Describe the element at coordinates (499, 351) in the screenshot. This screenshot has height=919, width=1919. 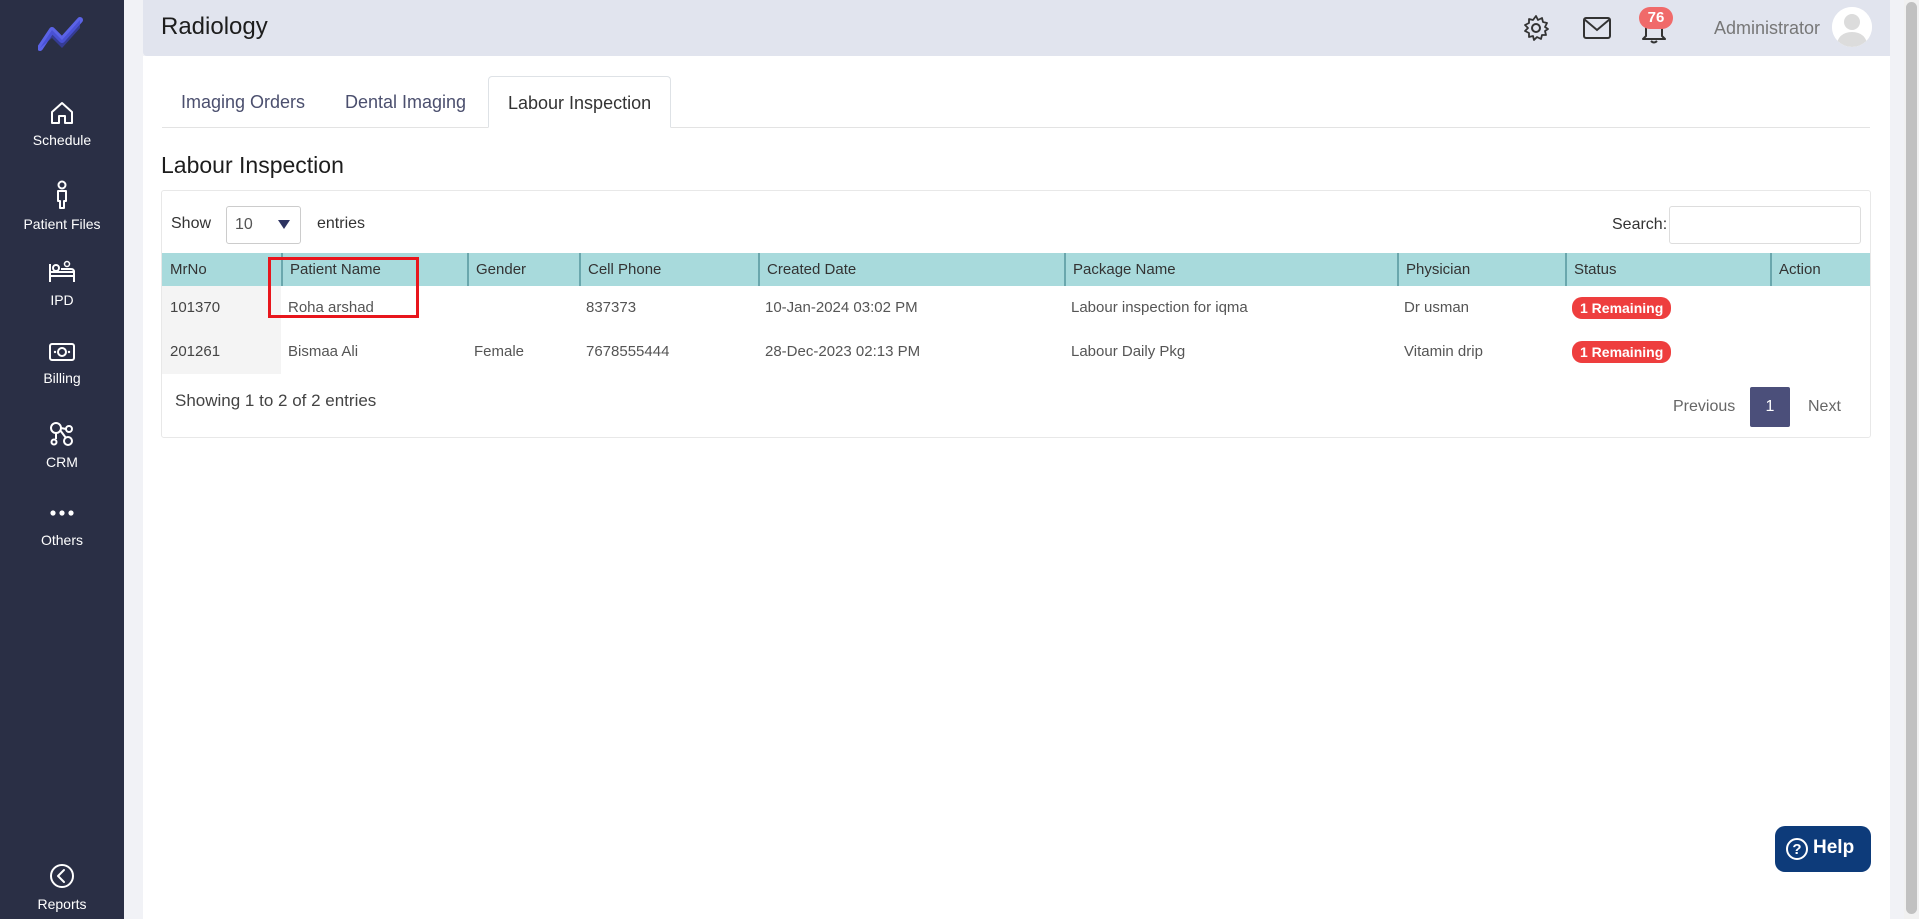
I see `cell-gender: Female` at that location.